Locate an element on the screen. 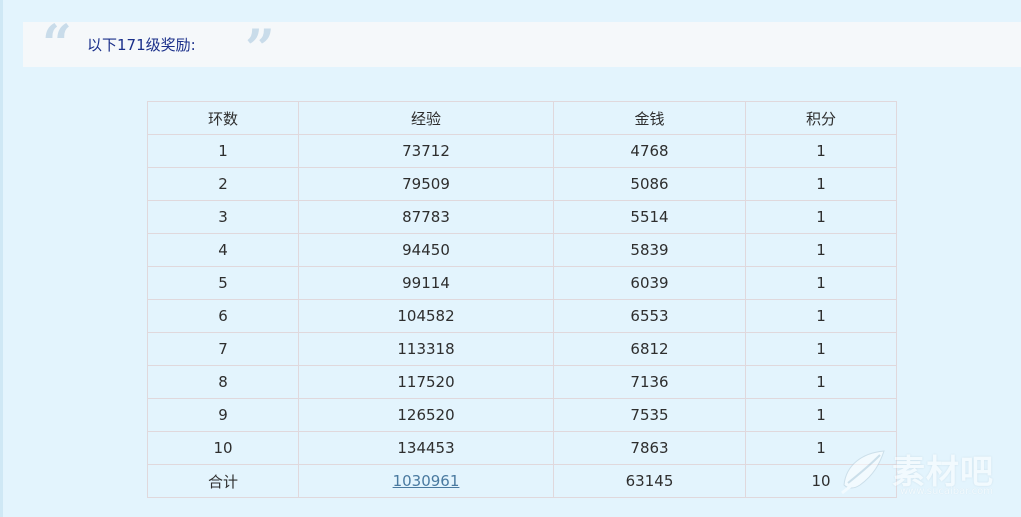 This screenshot has width=1021, height=517. table-row: 10 134453 7863 1 is located at coordinates (522, 448).